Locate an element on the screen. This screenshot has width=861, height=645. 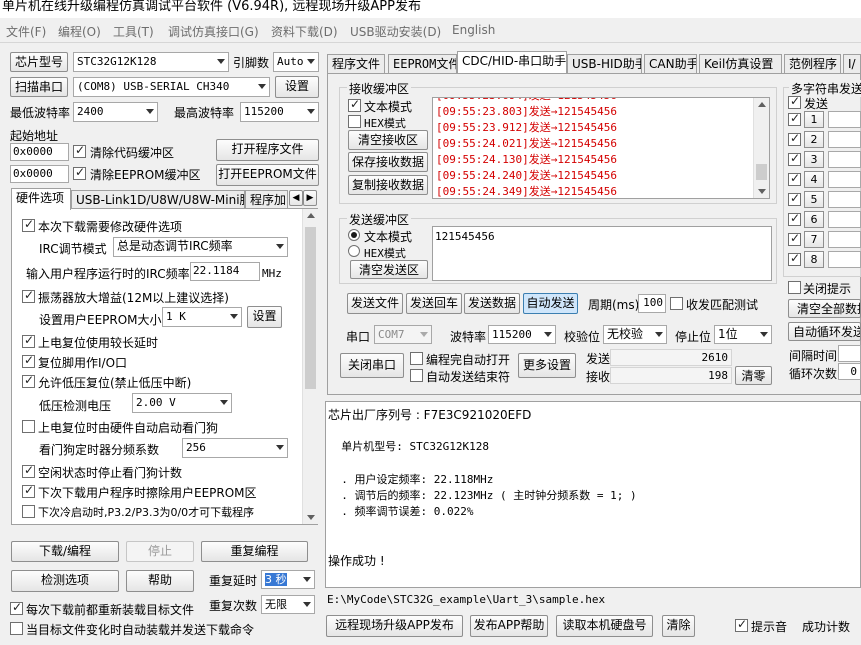
irc-mode-select: 总是动态调节IRC频率 is located at coordinates (200, 247).